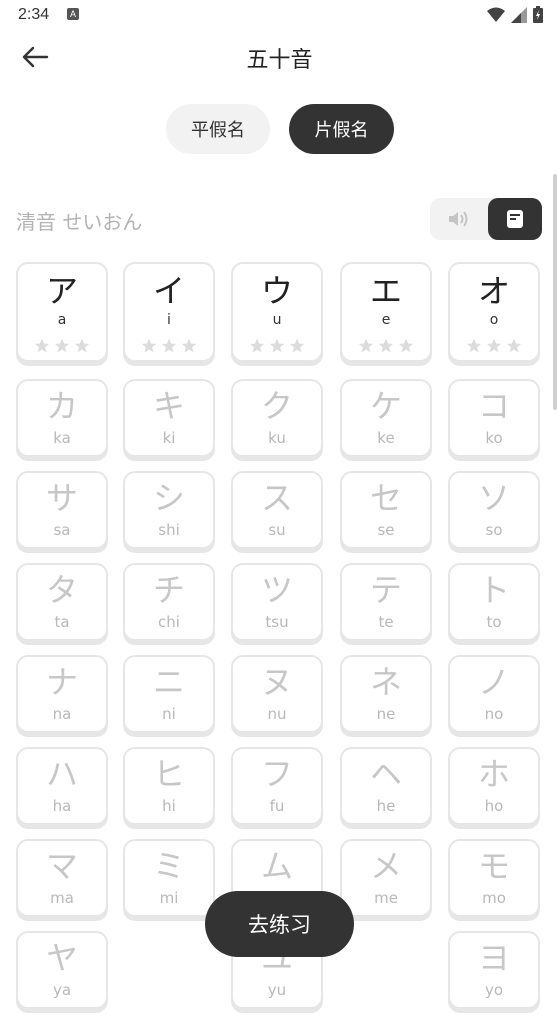  What do you see at coordinates (538, 14) in the screenshot?
I see `battery-icon` at bounding box center [538, 14].